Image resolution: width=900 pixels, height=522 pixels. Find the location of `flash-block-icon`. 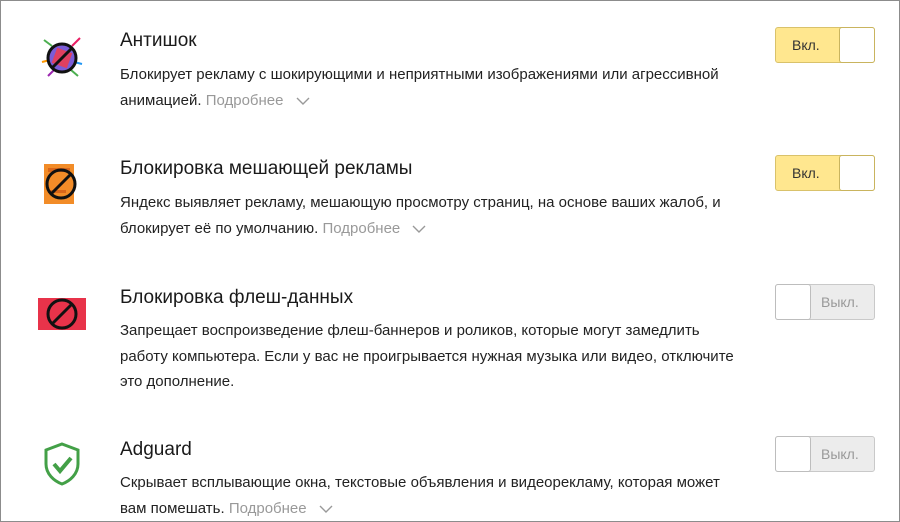

flash-block-icon is located at coordinates (62, 314).